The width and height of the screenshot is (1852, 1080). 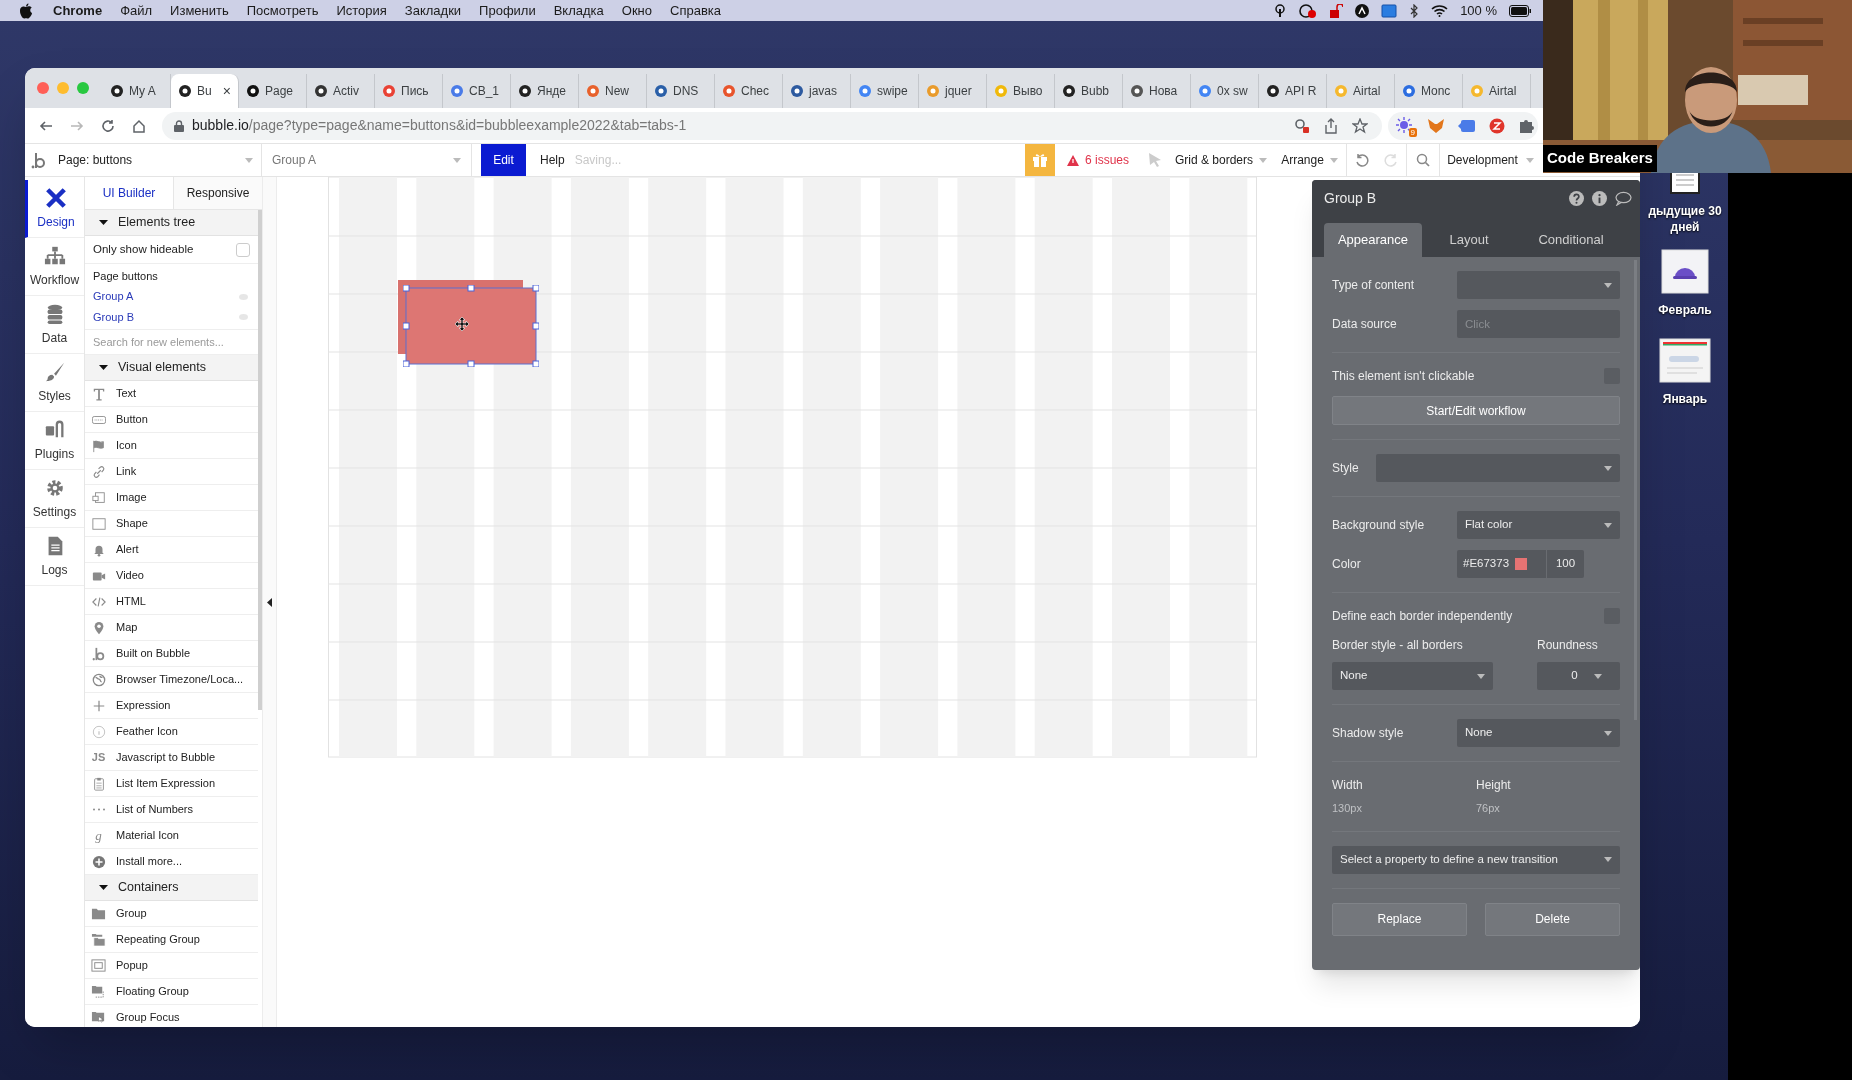 What do you see at coordinates (578, 10) in the screenshot?
I see `menu-item: Вкладка` at bounding box center [578, 10].